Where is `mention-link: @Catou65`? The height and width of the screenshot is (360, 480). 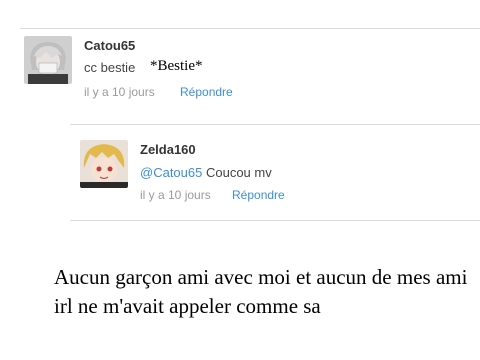 mention-link: @Catou65 is located at coordinates (171, 172).